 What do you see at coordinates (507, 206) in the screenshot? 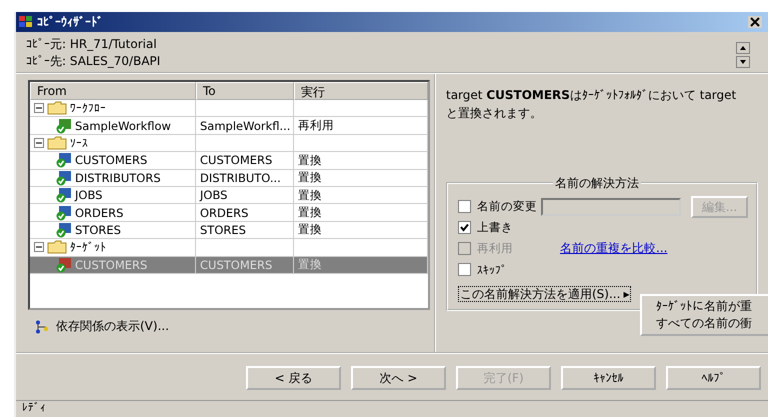
I see `option-label: 名前の変更` at bounding box center [507, 206].